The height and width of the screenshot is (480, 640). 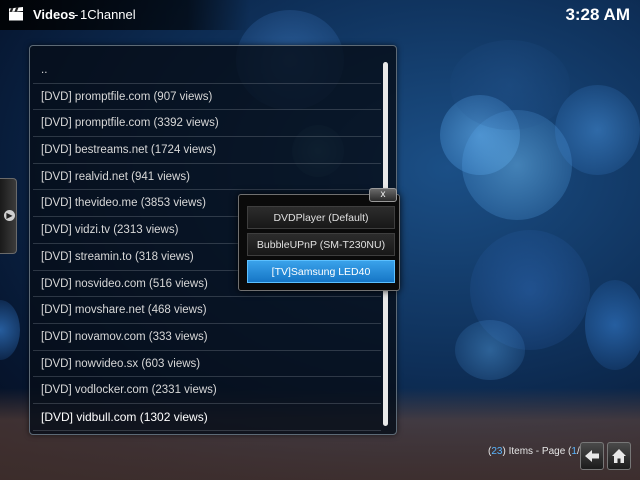 What do you see at coordinates (321, 244) in the screenshot?
I see `player-option: BubbleUPnP (SM-T230NU)` at bounding box center [321, 244].